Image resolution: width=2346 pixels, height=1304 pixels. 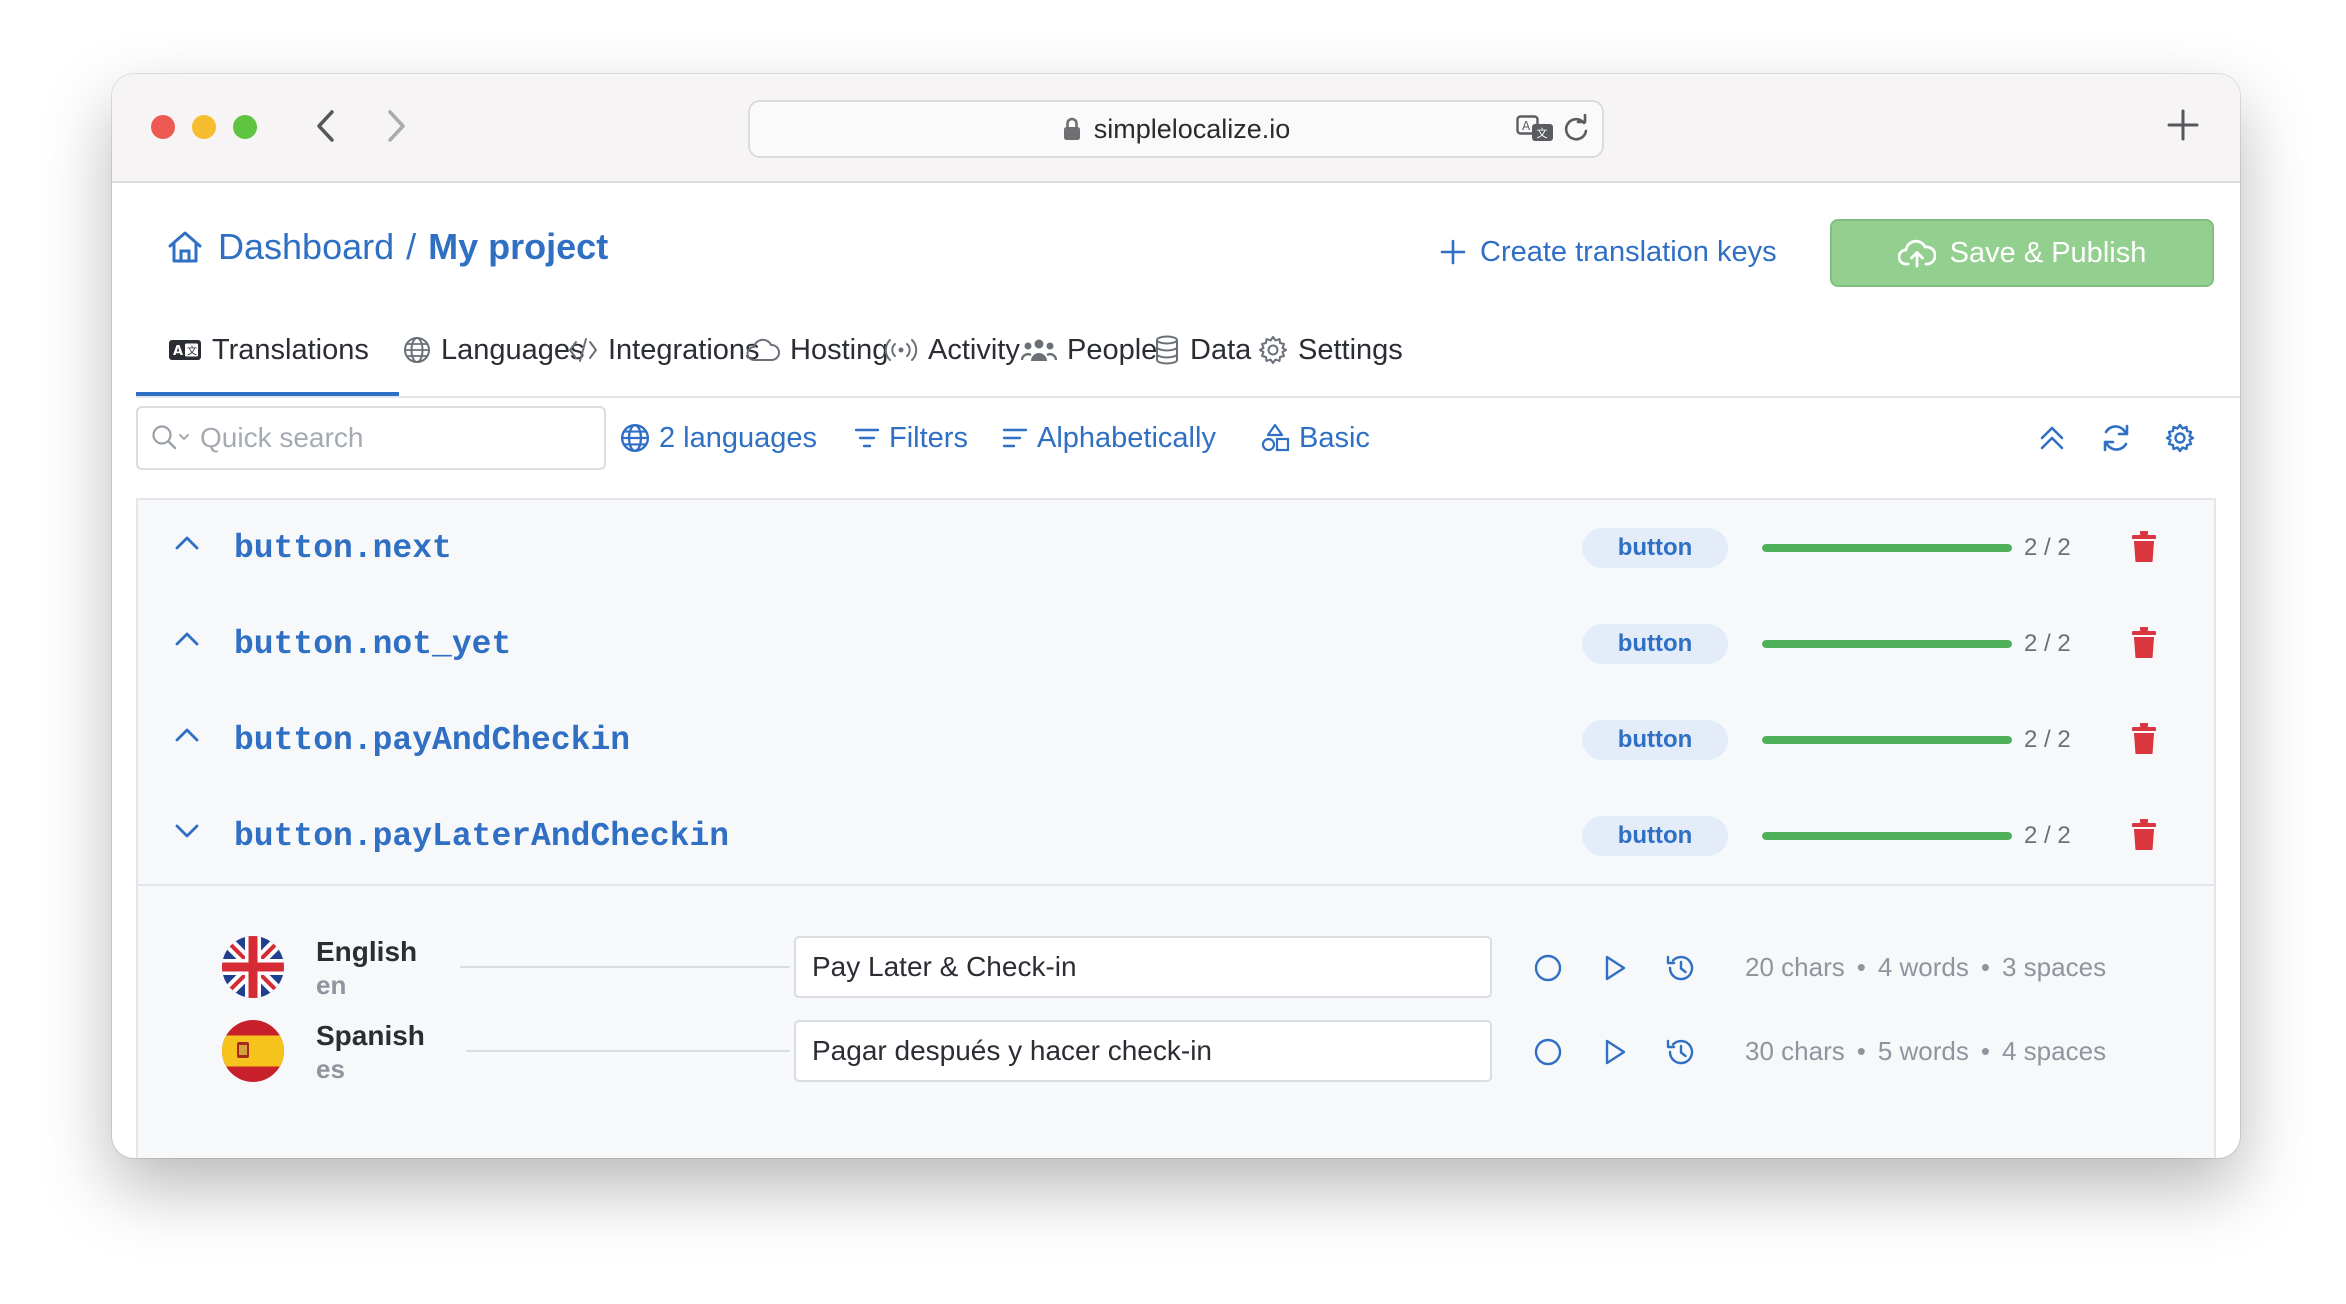 What do you see at coordinates (187, 831) in the screenshot?
I see `chevron-down-icon` at bounding box center [187, 831].